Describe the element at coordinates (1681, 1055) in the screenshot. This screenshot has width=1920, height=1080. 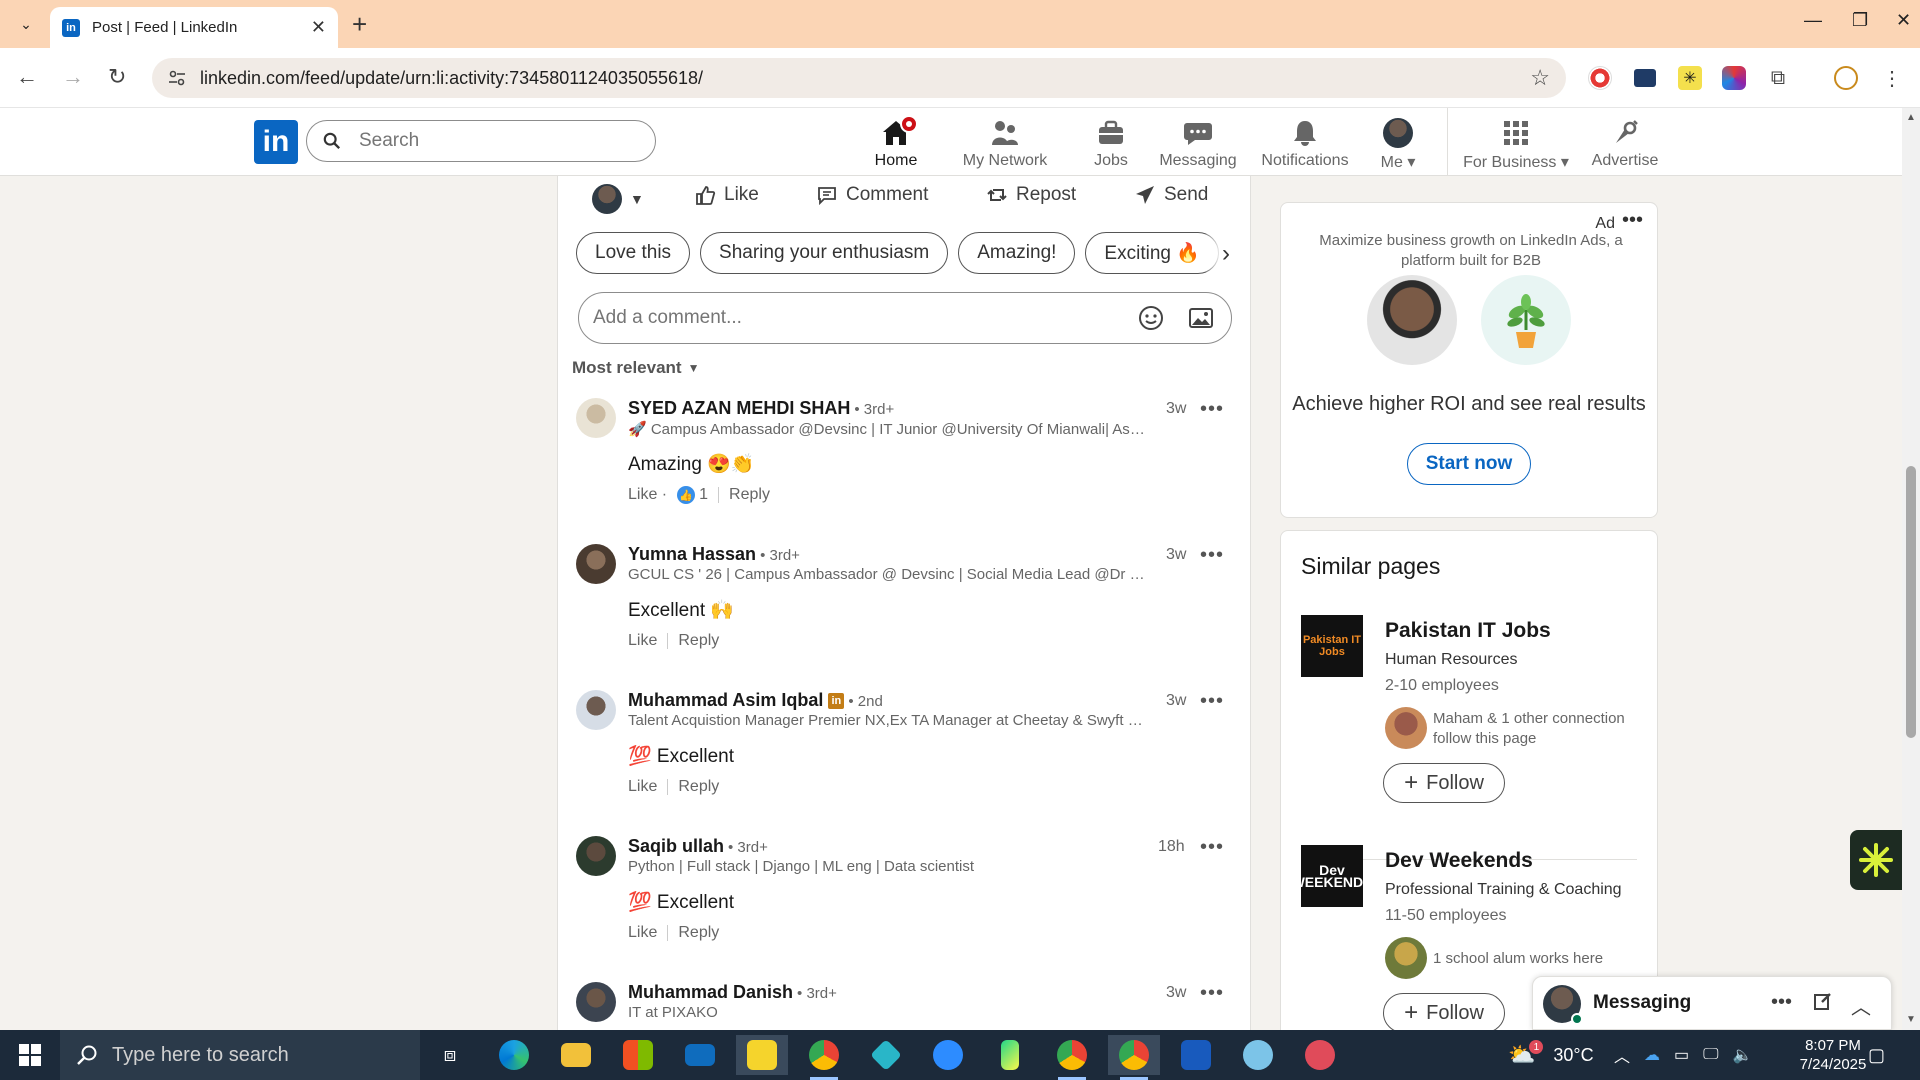
I see `battery-icon: ▭` at that location.